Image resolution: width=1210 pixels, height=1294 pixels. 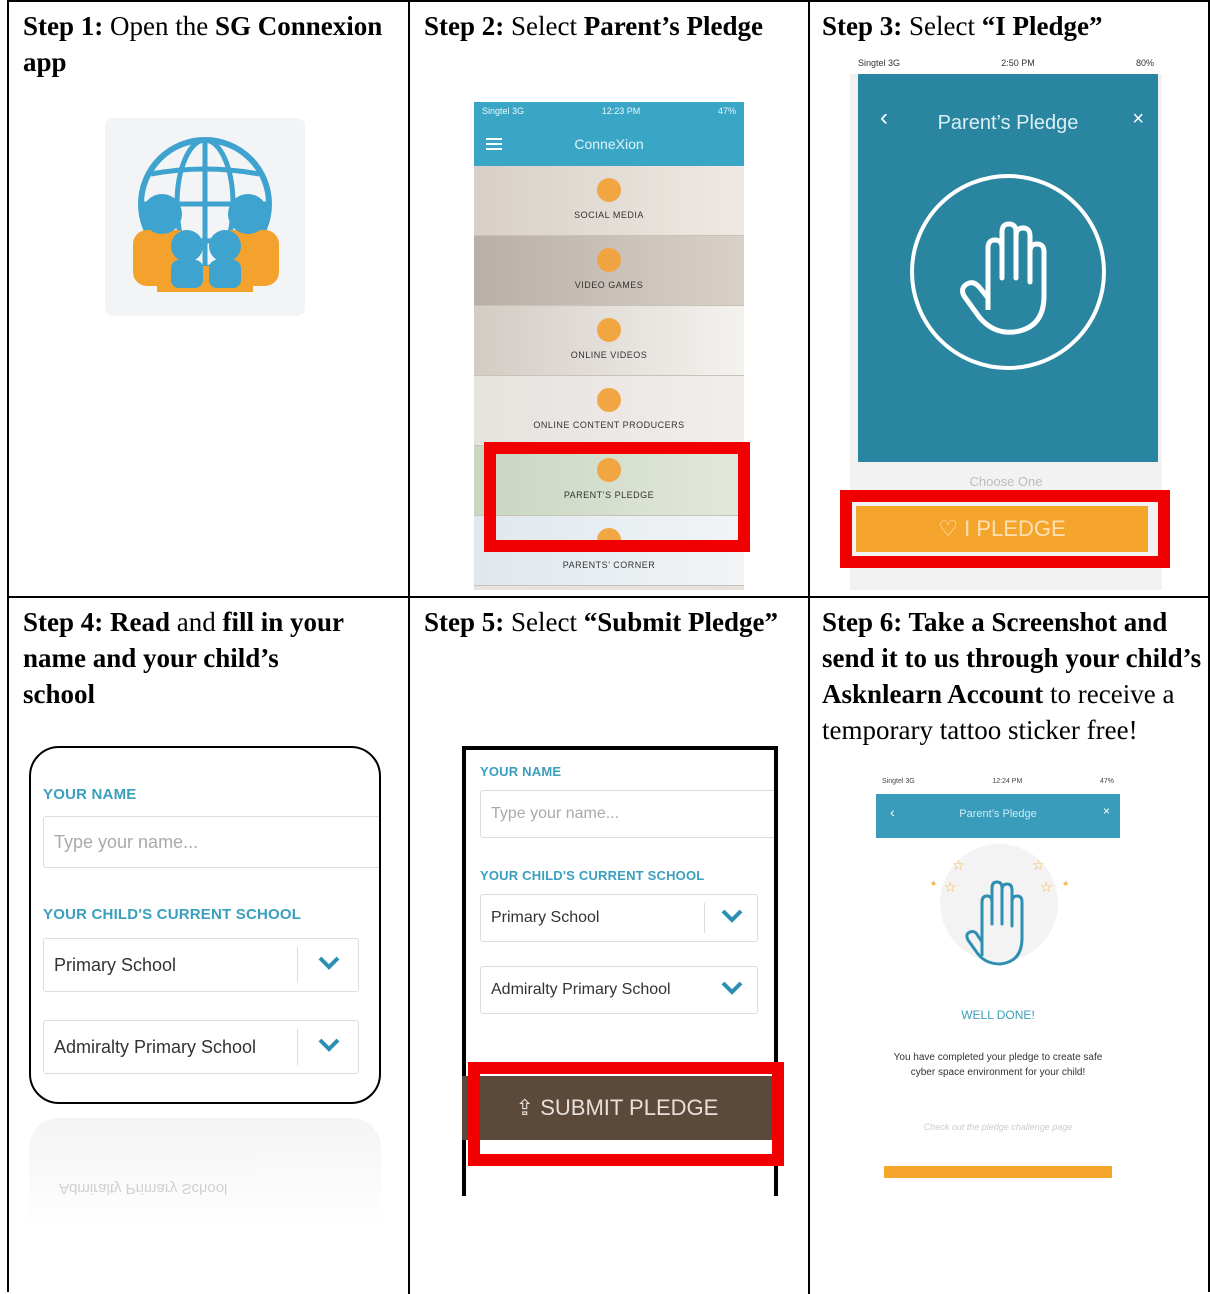 I want to click on hand-circle, so click(x=1008, y=272).